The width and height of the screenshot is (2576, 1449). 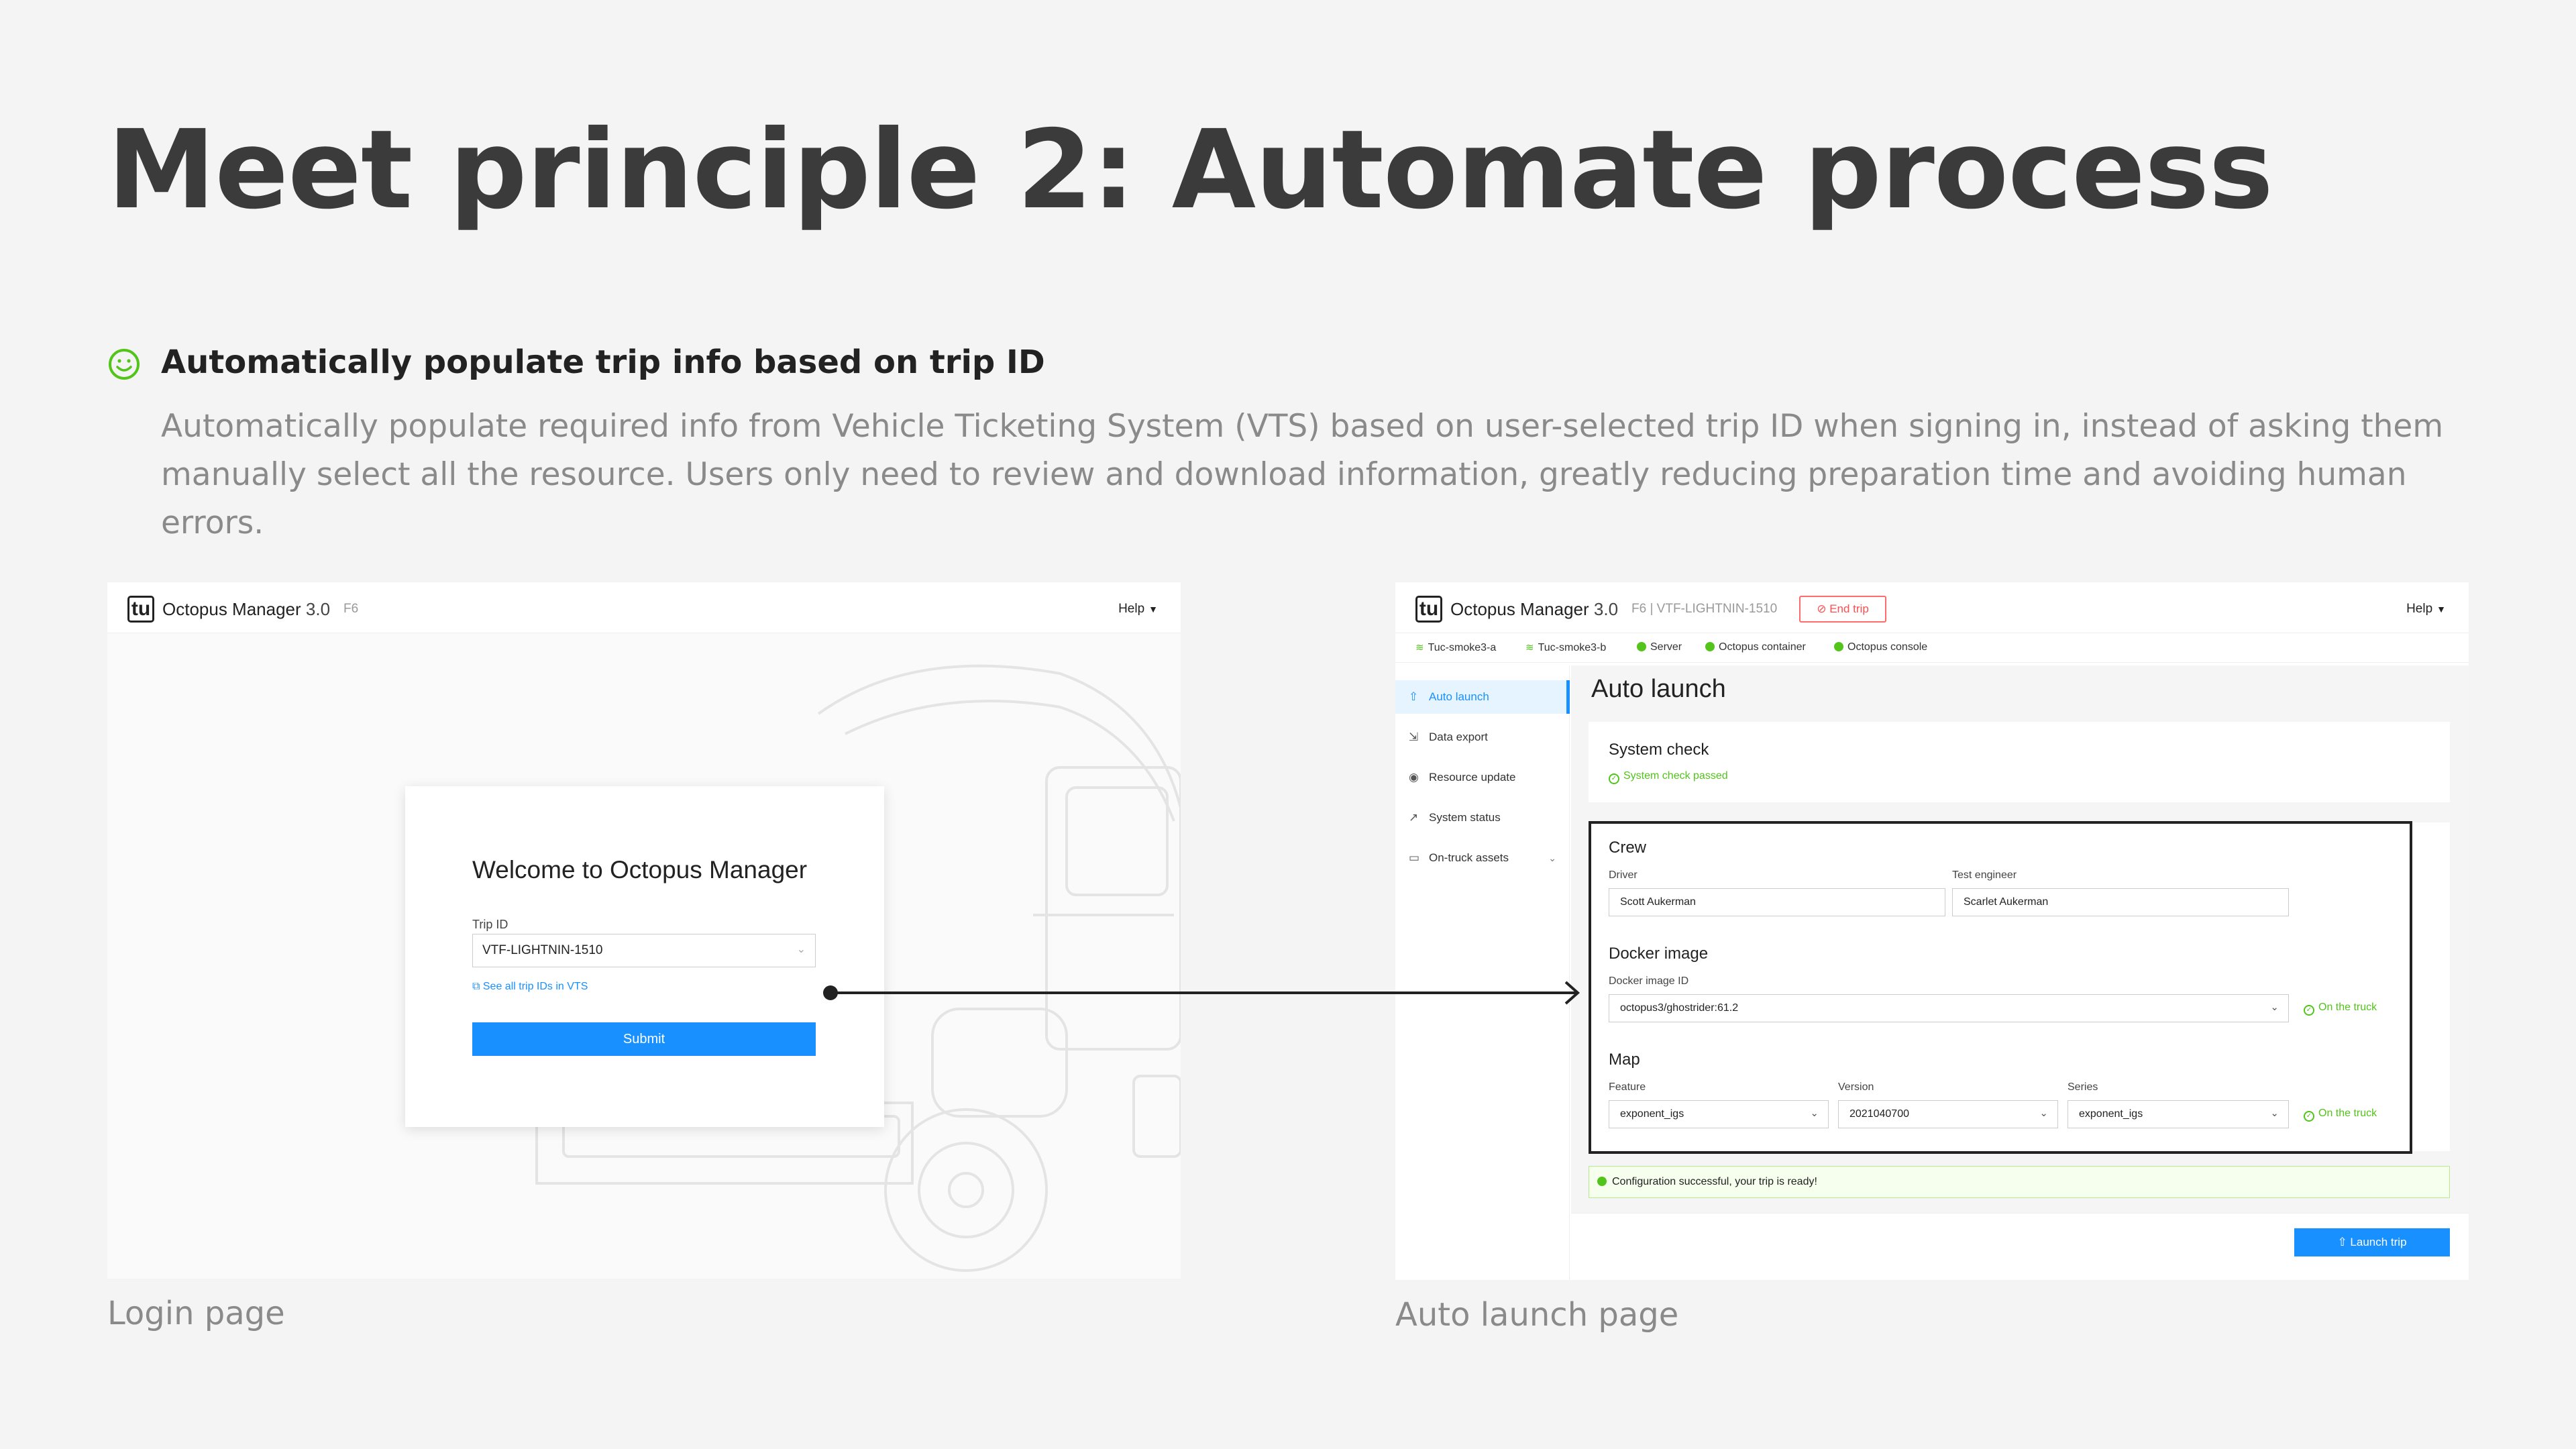 I want to click on app-header: tu Octopus Manager 3.0 F6 Help ▼, so click(x=644, y=607).